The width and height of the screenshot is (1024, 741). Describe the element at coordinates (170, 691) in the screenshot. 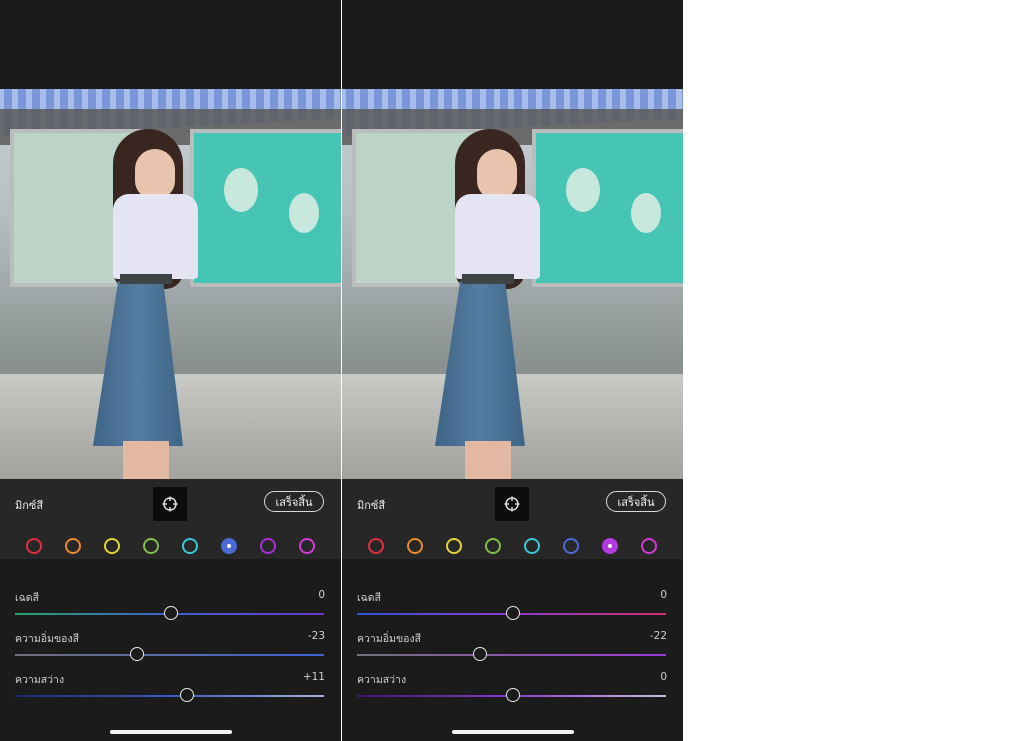

I see `slider-luminance: ความสว่าง +11` at that location.